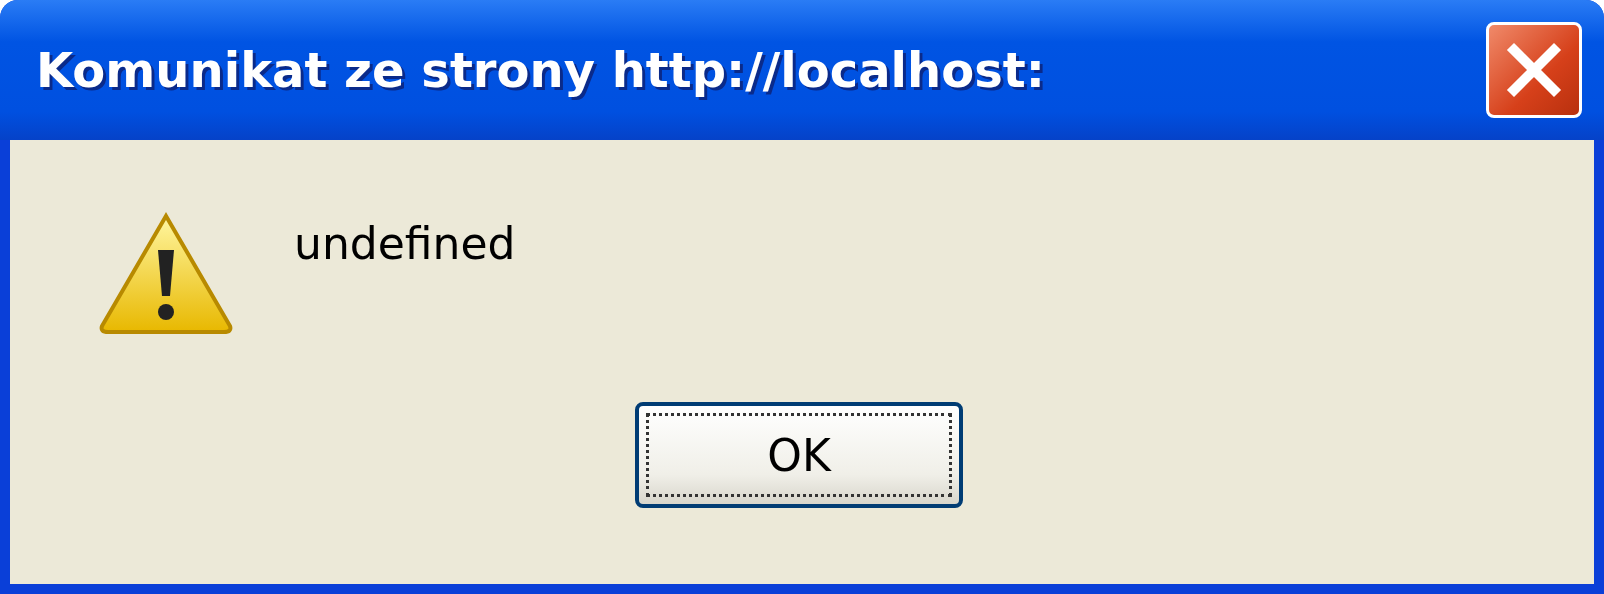 The width and height of the screenshot is (1604, 594). What do you see at coordinates (799, 455) in the screenshot?
I see `ok-button: OK` at bounding box center [799, 455].